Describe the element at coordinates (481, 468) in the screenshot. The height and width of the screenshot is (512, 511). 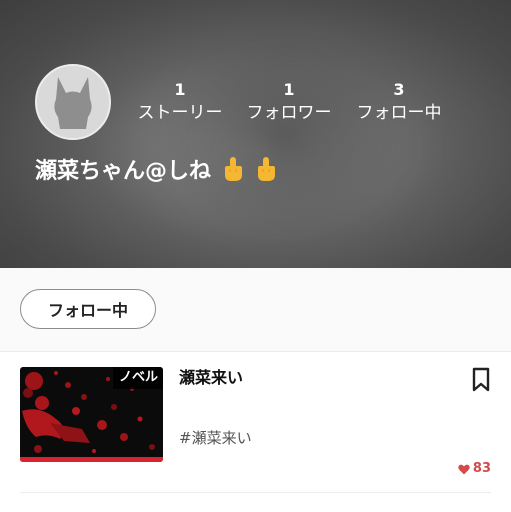
I see `like-count-value: 83` at that location.